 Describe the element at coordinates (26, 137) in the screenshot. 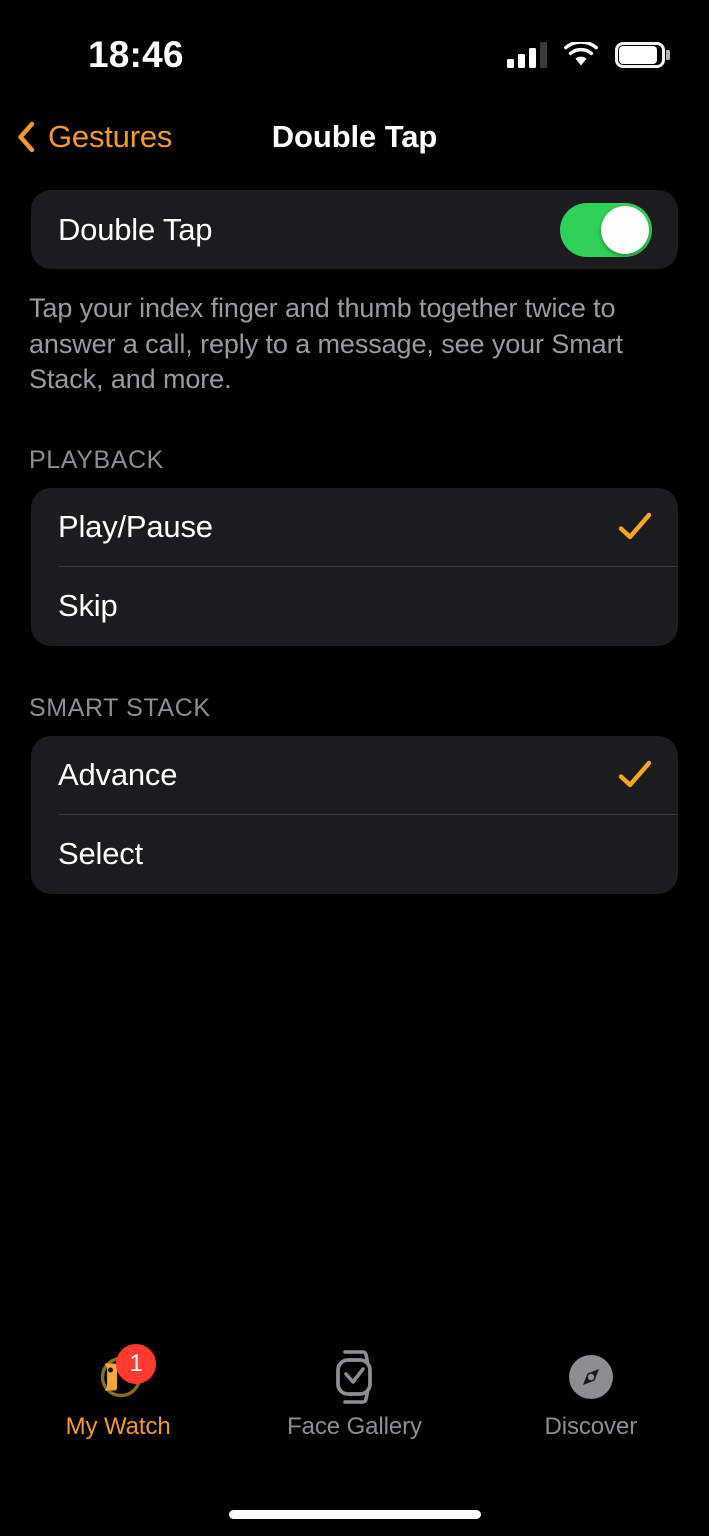

I see `chevron-left-icon` at that location.